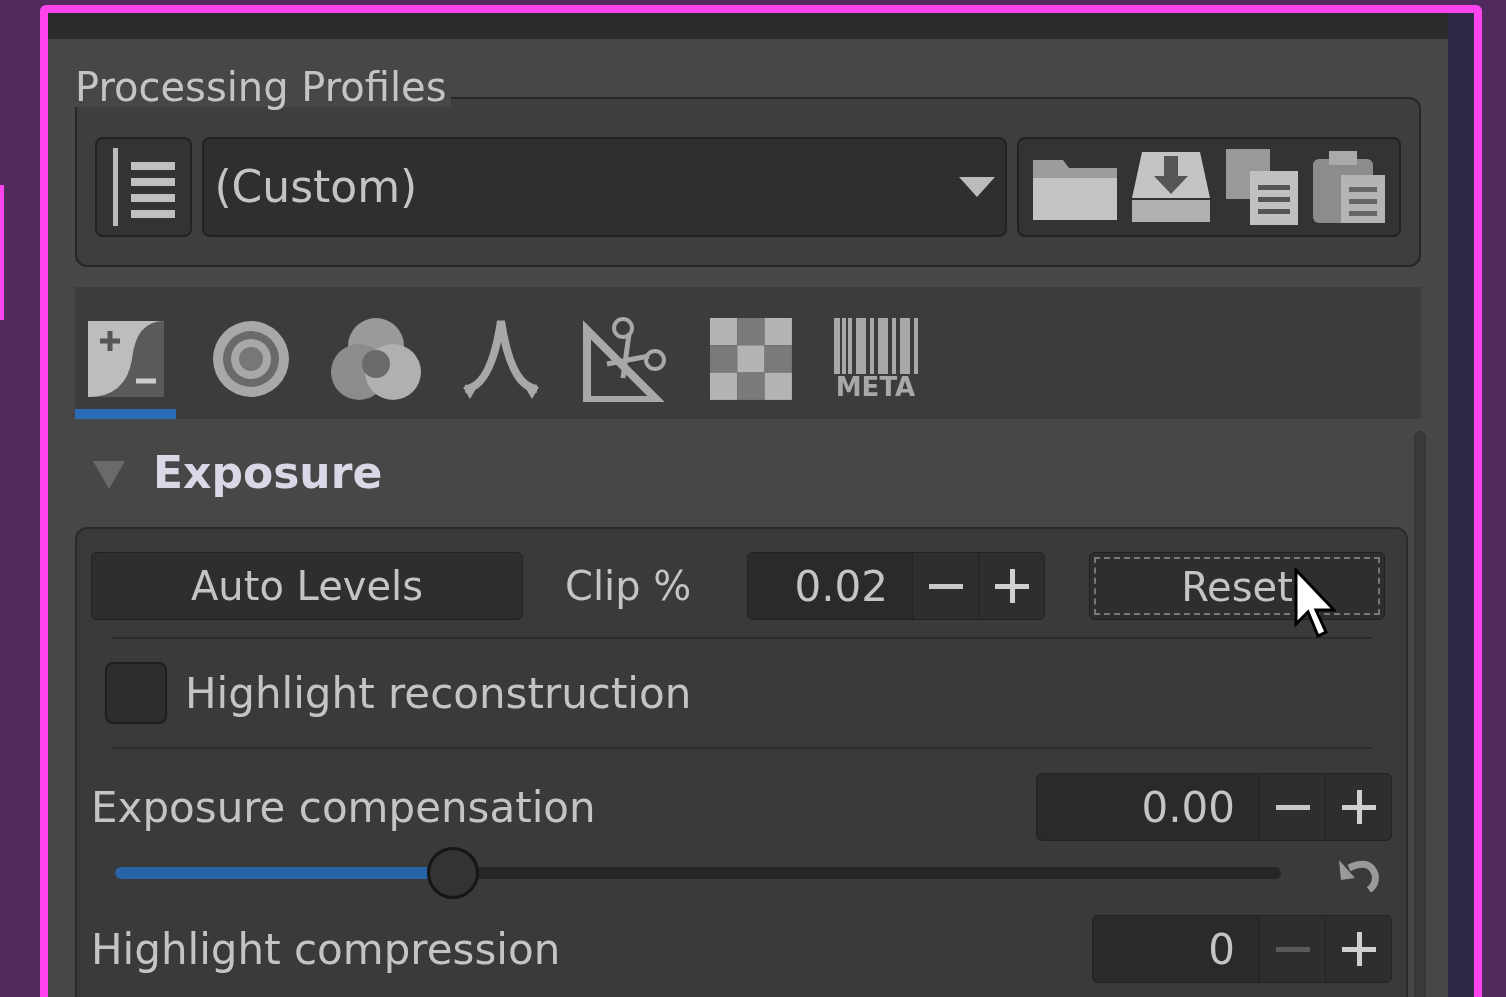  Describe the element at coordinates (605, 187) in the screenshot. I see `profile-dropdown: (Custom)` at that location.